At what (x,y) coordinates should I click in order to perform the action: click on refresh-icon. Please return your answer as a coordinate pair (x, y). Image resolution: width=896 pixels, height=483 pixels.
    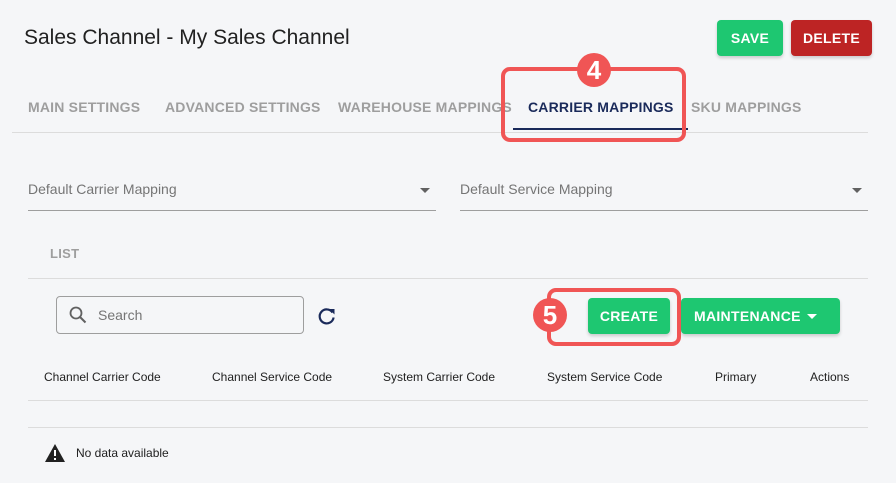
    Looking at the image, I should click on (327, 316).